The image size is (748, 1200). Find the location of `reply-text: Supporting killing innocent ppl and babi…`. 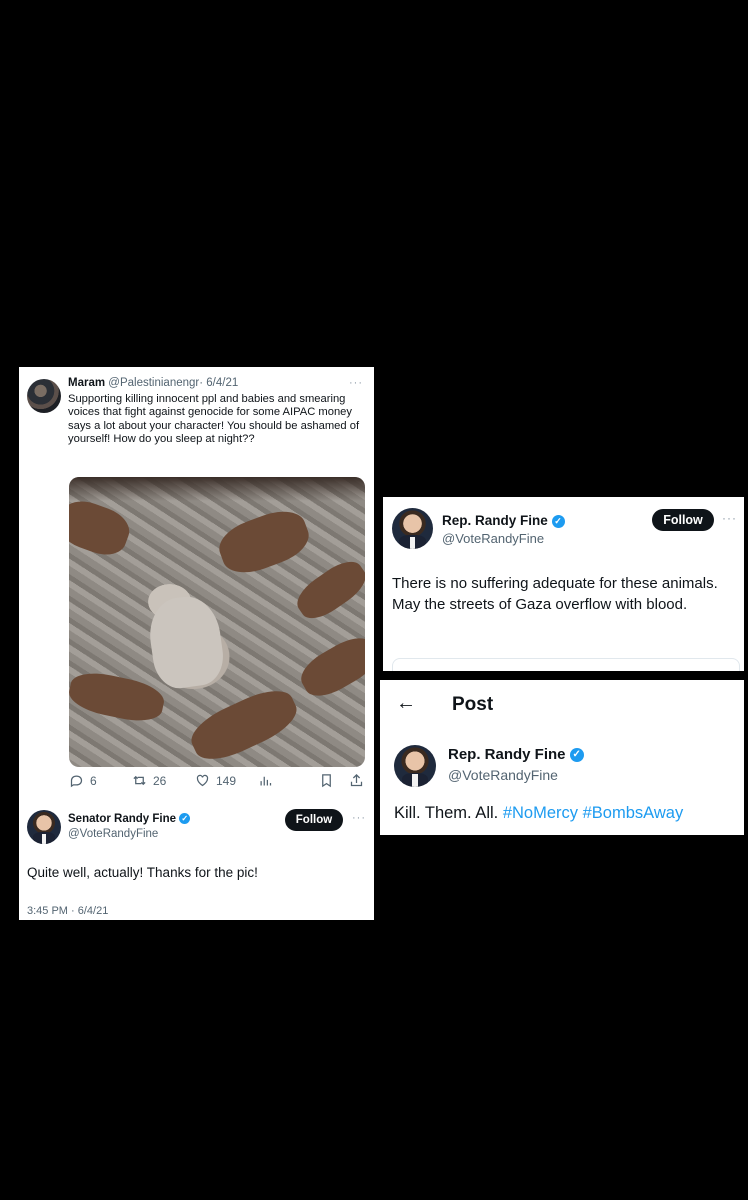

reply-text: Supporting killing innocent ppl and babi… is located at coordinates (214, 419).